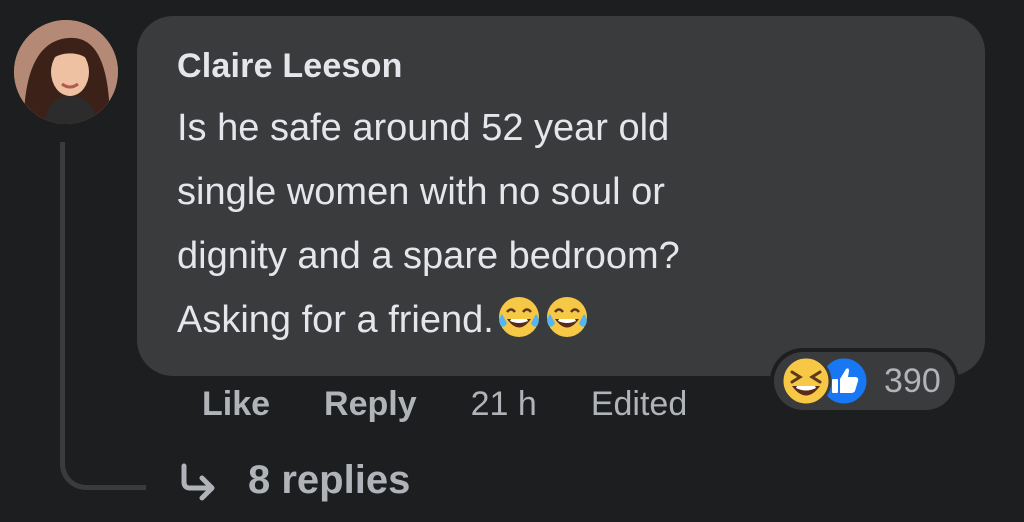 The height and width of the screenshot is (522, 1024). I want to click on comment-text-line-last: Asking for a friend., so click(561, 320).